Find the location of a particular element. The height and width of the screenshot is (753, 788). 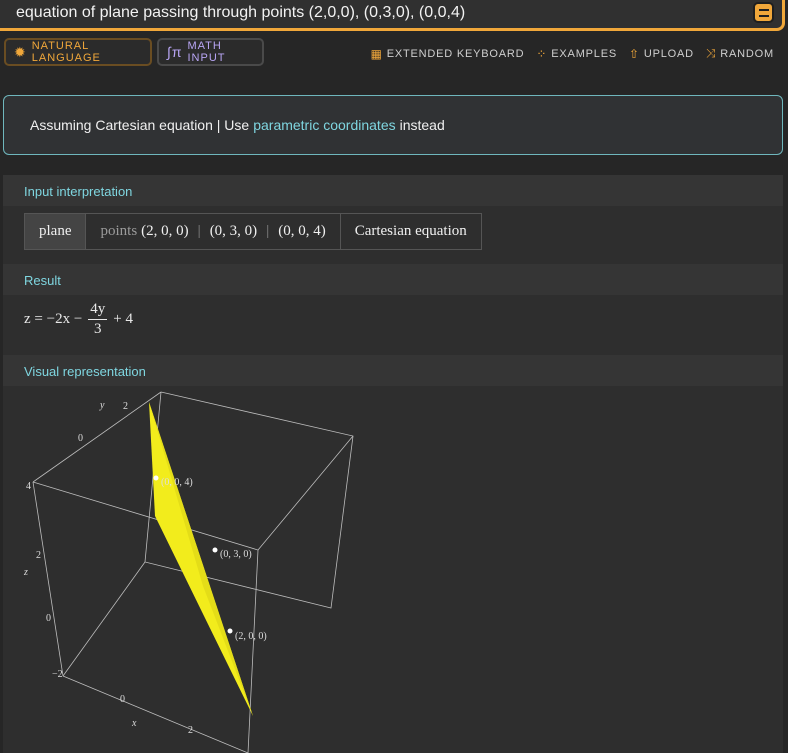

z-tick-2: 2 is located at coordinates (38, 555).